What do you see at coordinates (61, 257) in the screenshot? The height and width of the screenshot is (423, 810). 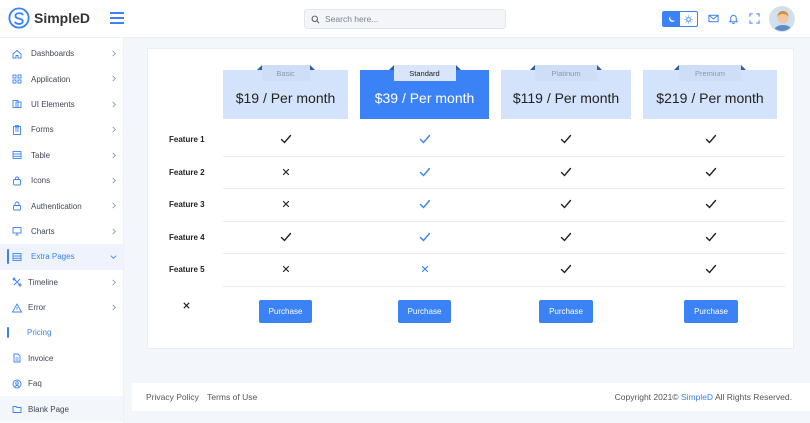 I see `sidebar-item-extra-pages: Extra Pages` at bounding box center [61, 257].